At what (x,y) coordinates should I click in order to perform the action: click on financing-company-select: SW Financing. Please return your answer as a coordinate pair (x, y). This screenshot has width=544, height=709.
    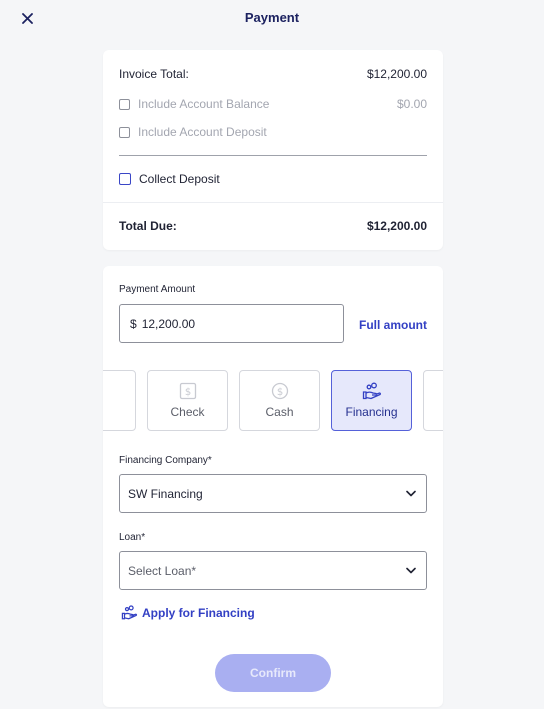
    Looking at the image, I should click on (273, 493).